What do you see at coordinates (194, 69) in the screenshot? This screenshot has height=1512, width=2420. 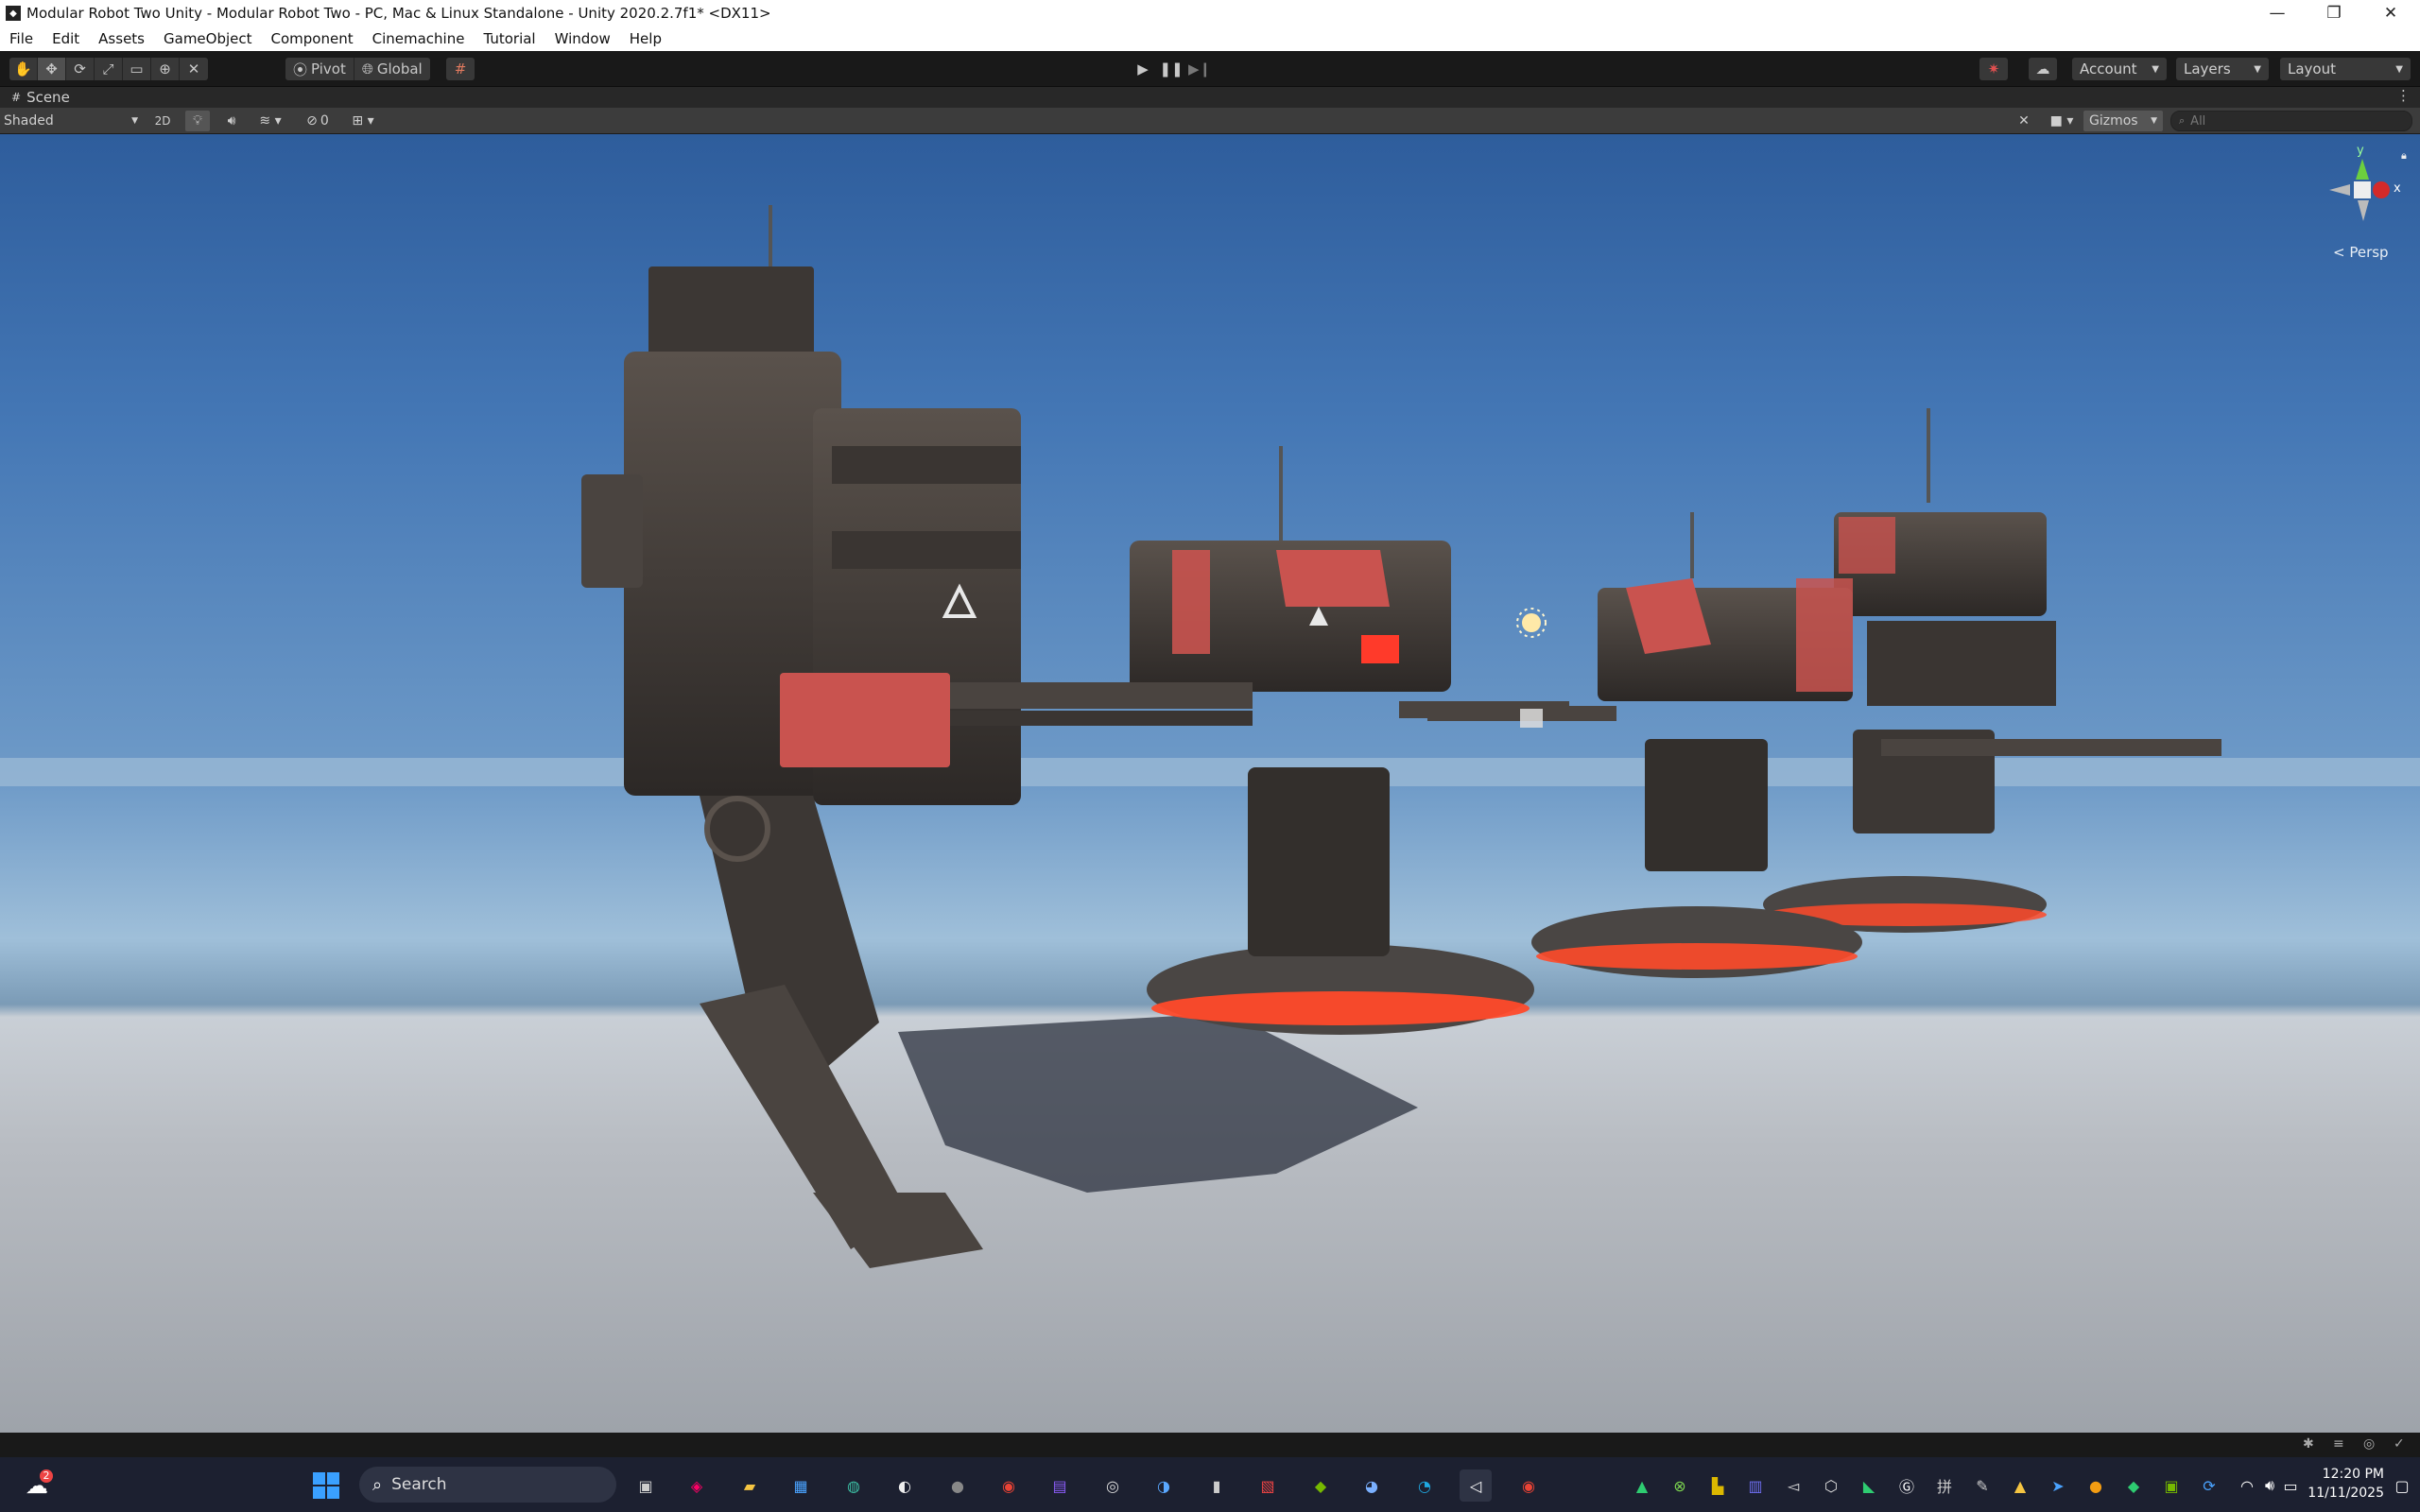 I see `custom-tool-icon: ✕` at bounding box center [194, 69].